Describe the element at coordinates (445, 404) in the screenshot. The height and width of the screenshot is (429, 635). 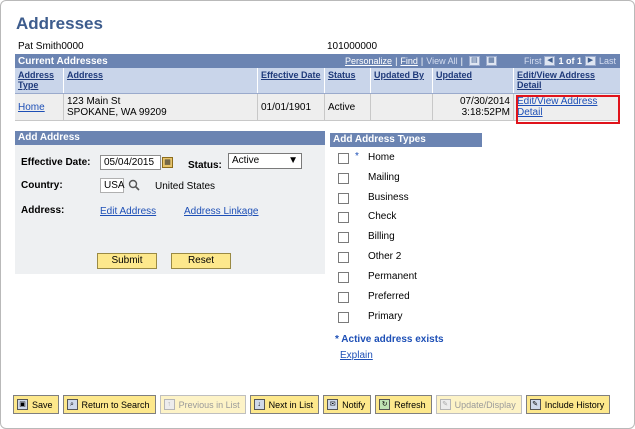
I see `update-display-icon: ✎` at that location.